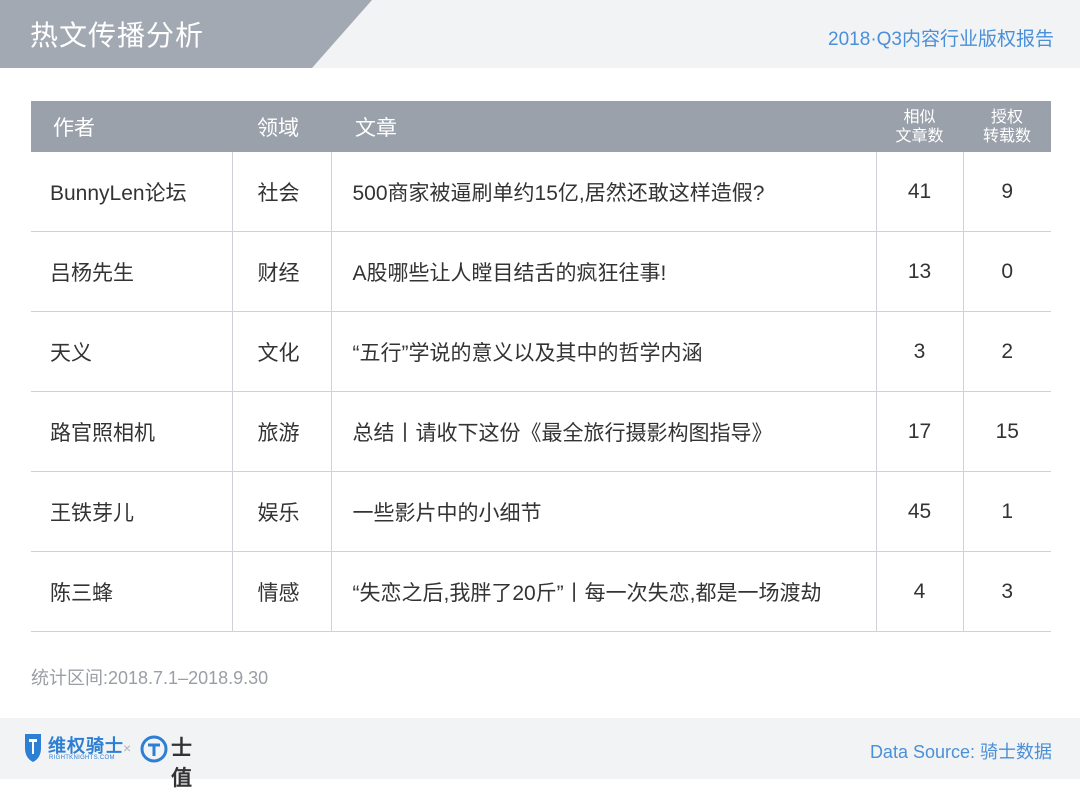 The height and width of the screenshot is (792, 1080). I want to click on cell-field: 娱乐, so click(281, 511).